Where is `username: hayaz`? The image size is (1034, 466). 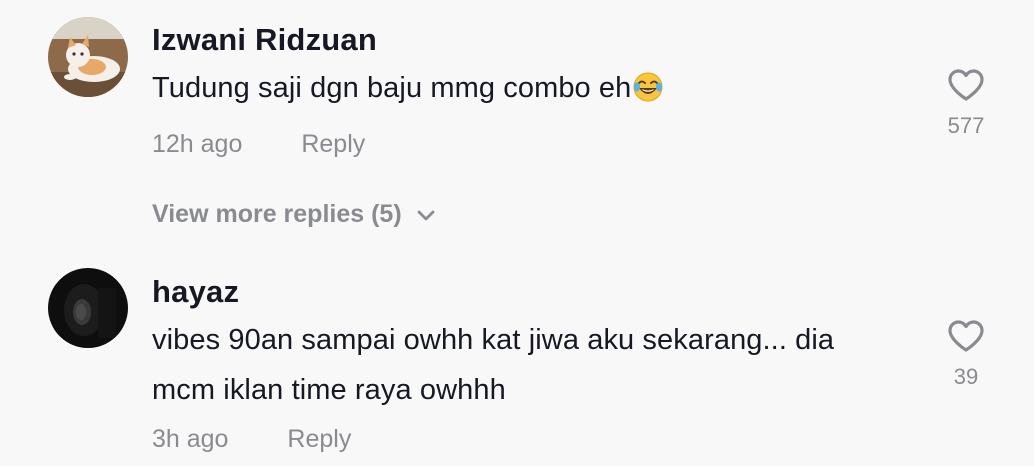
username: hayaz is located at coordinates (195, 292).